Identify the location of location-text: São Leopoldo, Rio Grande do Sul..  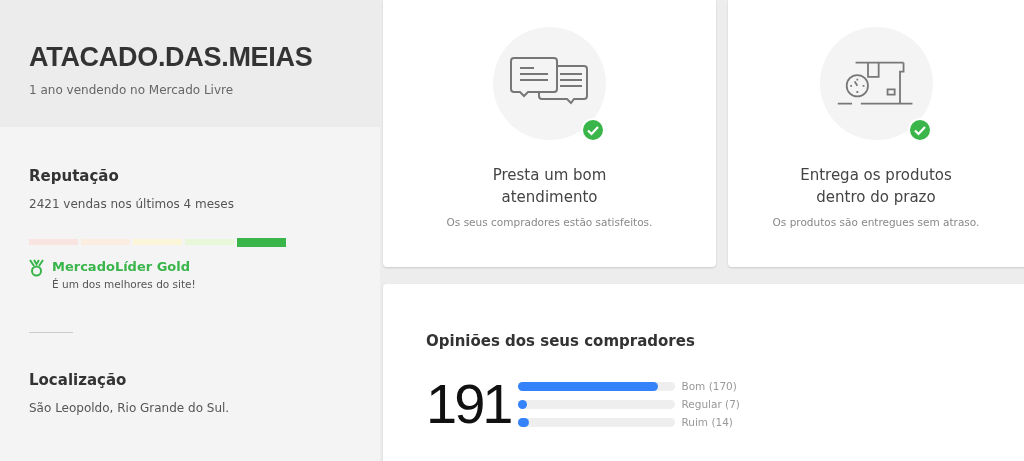
(129, 408).